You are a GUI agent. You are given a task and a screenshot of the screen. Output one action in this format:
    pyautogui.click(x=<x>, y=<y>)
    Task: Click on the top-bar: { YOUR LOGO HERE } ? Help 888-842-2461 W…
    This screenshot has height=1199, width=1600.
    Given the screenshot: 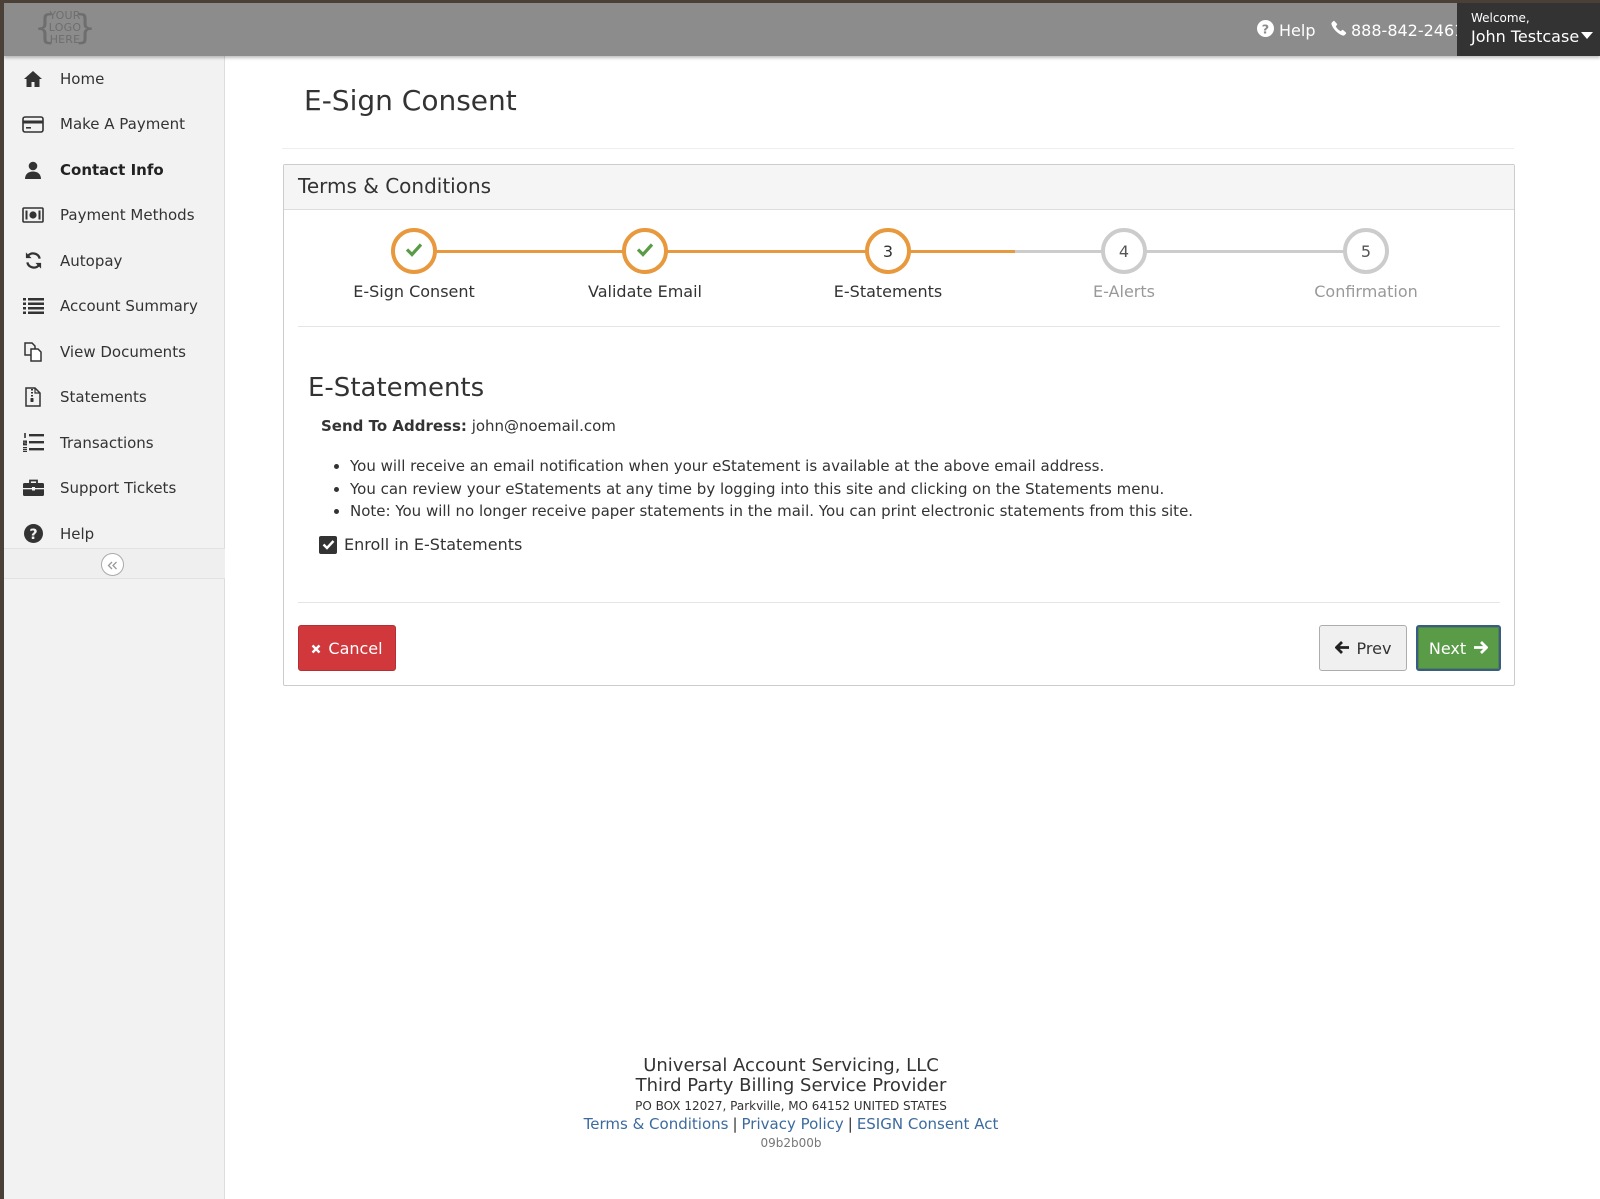 What is the action you would take?
    pyautogui.click(x=802, y=29)
    